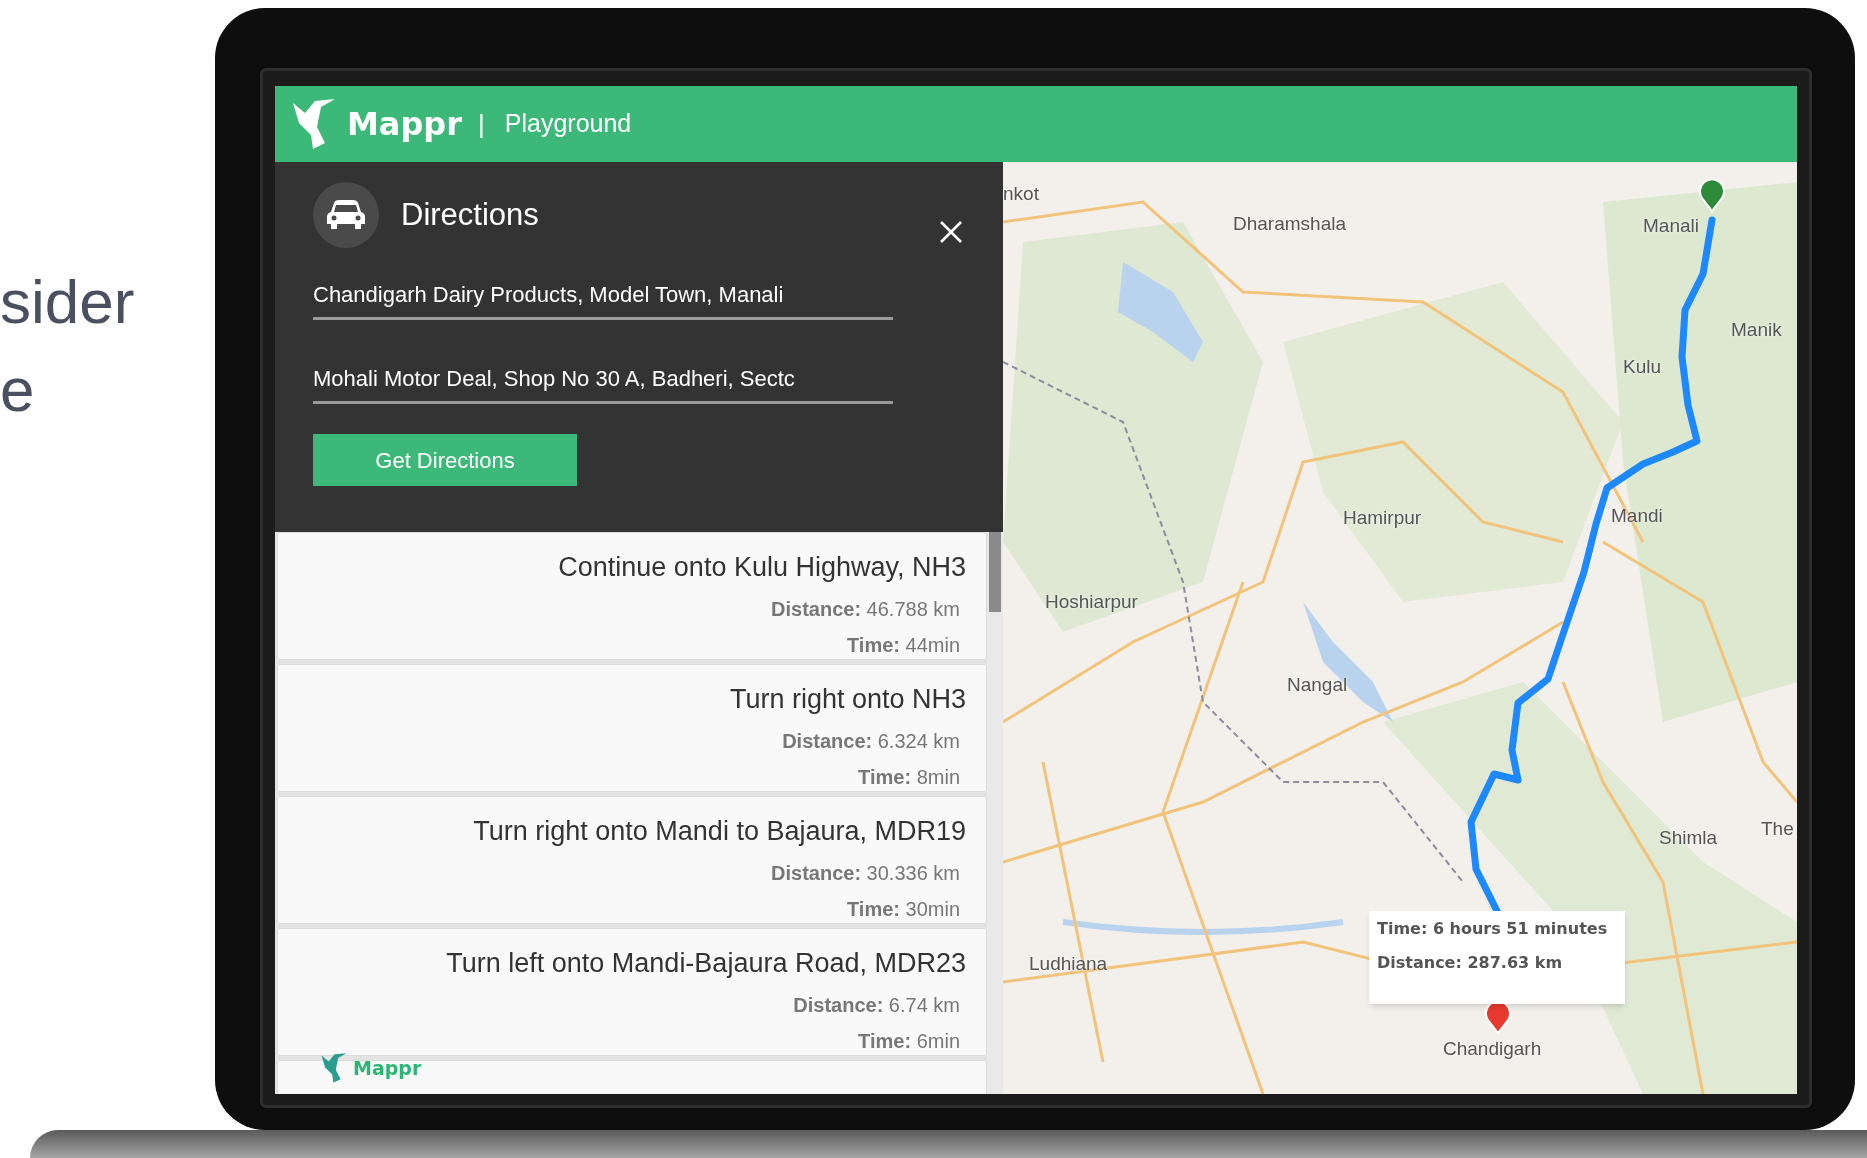 The width and height of the screenshot is (1867, 1158). I want to click on summary-distance: Distance: 287.63 km, so click(1470, 963).